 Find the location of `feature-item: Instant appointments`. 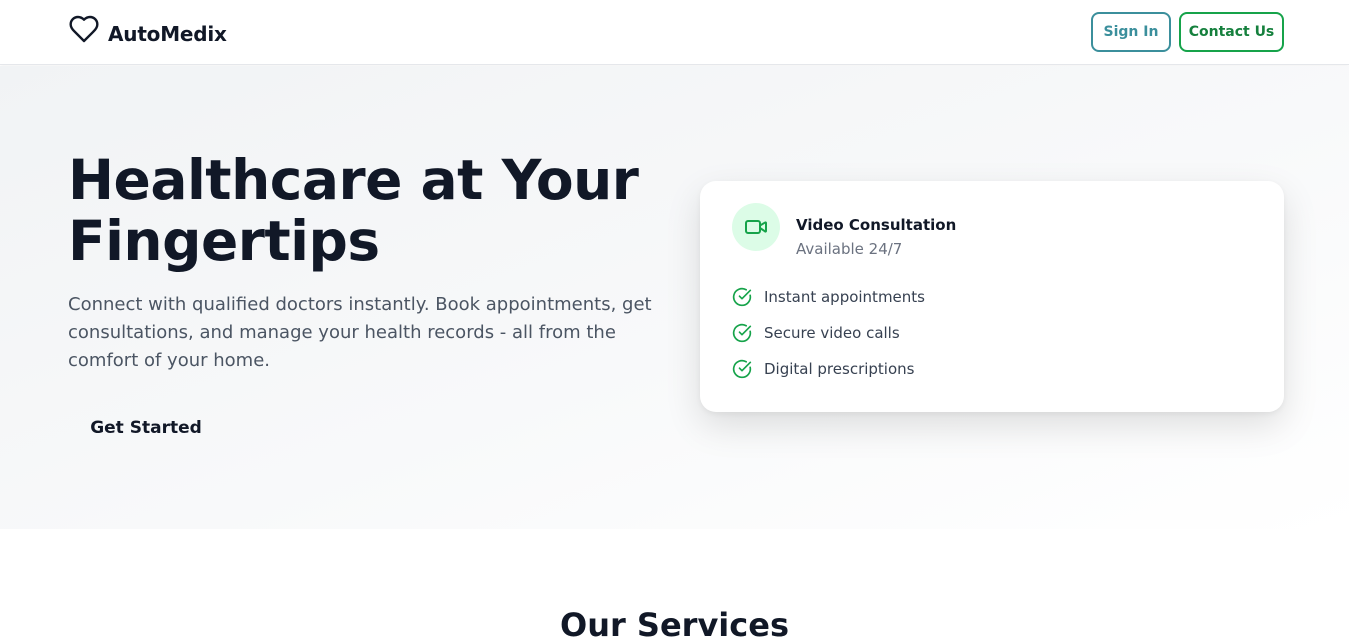

feature-item: Instant appointments is located at coordinates (828, 297).